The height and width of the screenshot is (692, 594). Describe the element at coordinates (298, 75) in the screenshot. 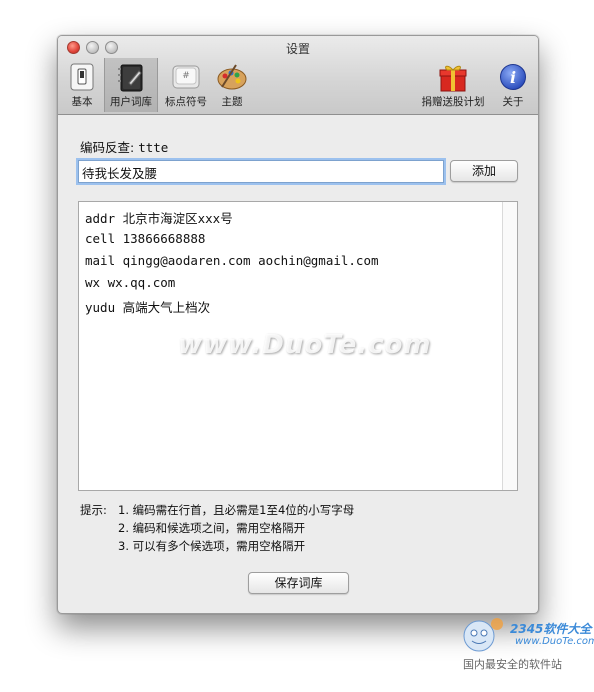

I see `titlebar: 设置 基本 用户词库 # 标点符号 主题 捐赠送股计划 i 关于` at that location.